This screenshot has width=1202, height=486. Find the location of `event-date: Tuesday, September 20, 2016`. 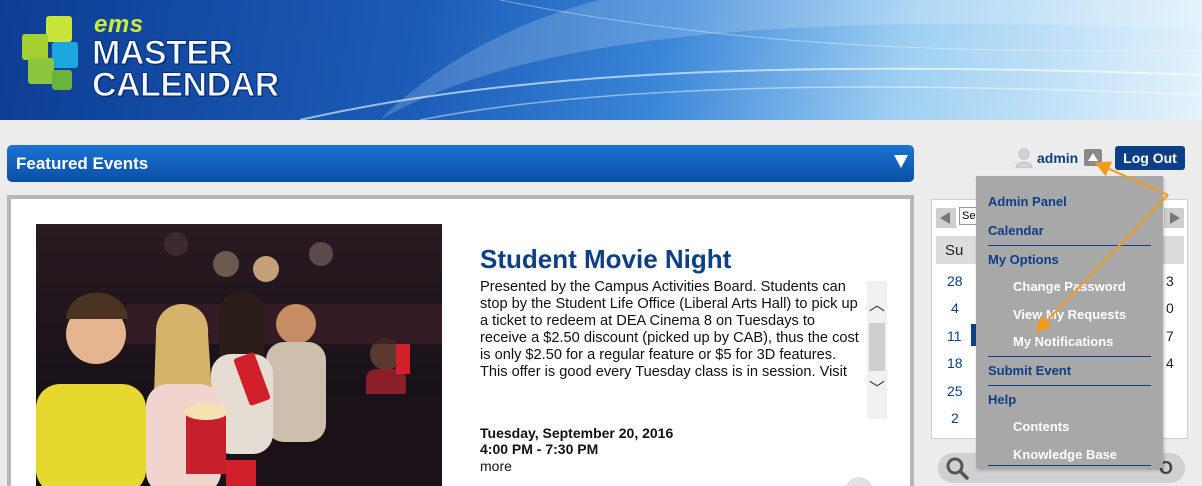

event-date: Tuesday, September 20, 2016 is located at coordinates (577, 433).